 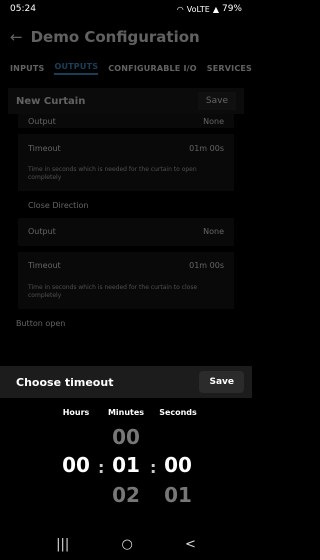 What do you see at coordinates (58, 205) in the screenshot?
I see `close-direction-label: Close Direction` at bounding box center [58, 205].